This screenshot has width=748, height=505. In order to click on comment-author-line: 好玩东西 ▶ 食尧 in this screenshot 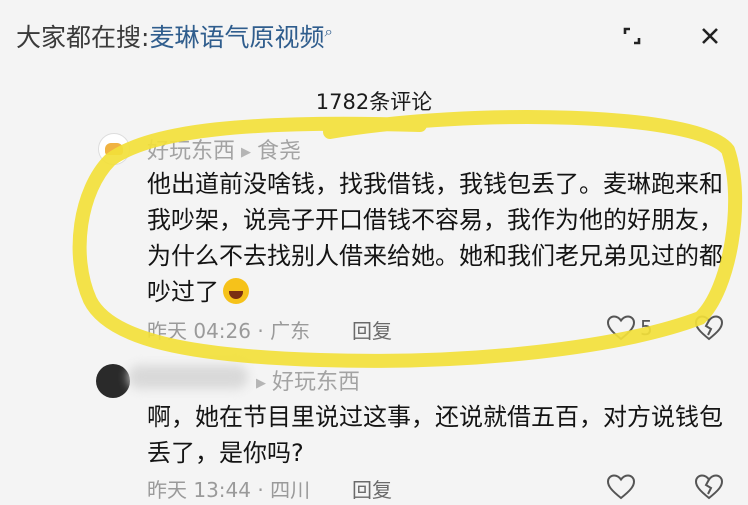, I will do `click(224, 149)`.